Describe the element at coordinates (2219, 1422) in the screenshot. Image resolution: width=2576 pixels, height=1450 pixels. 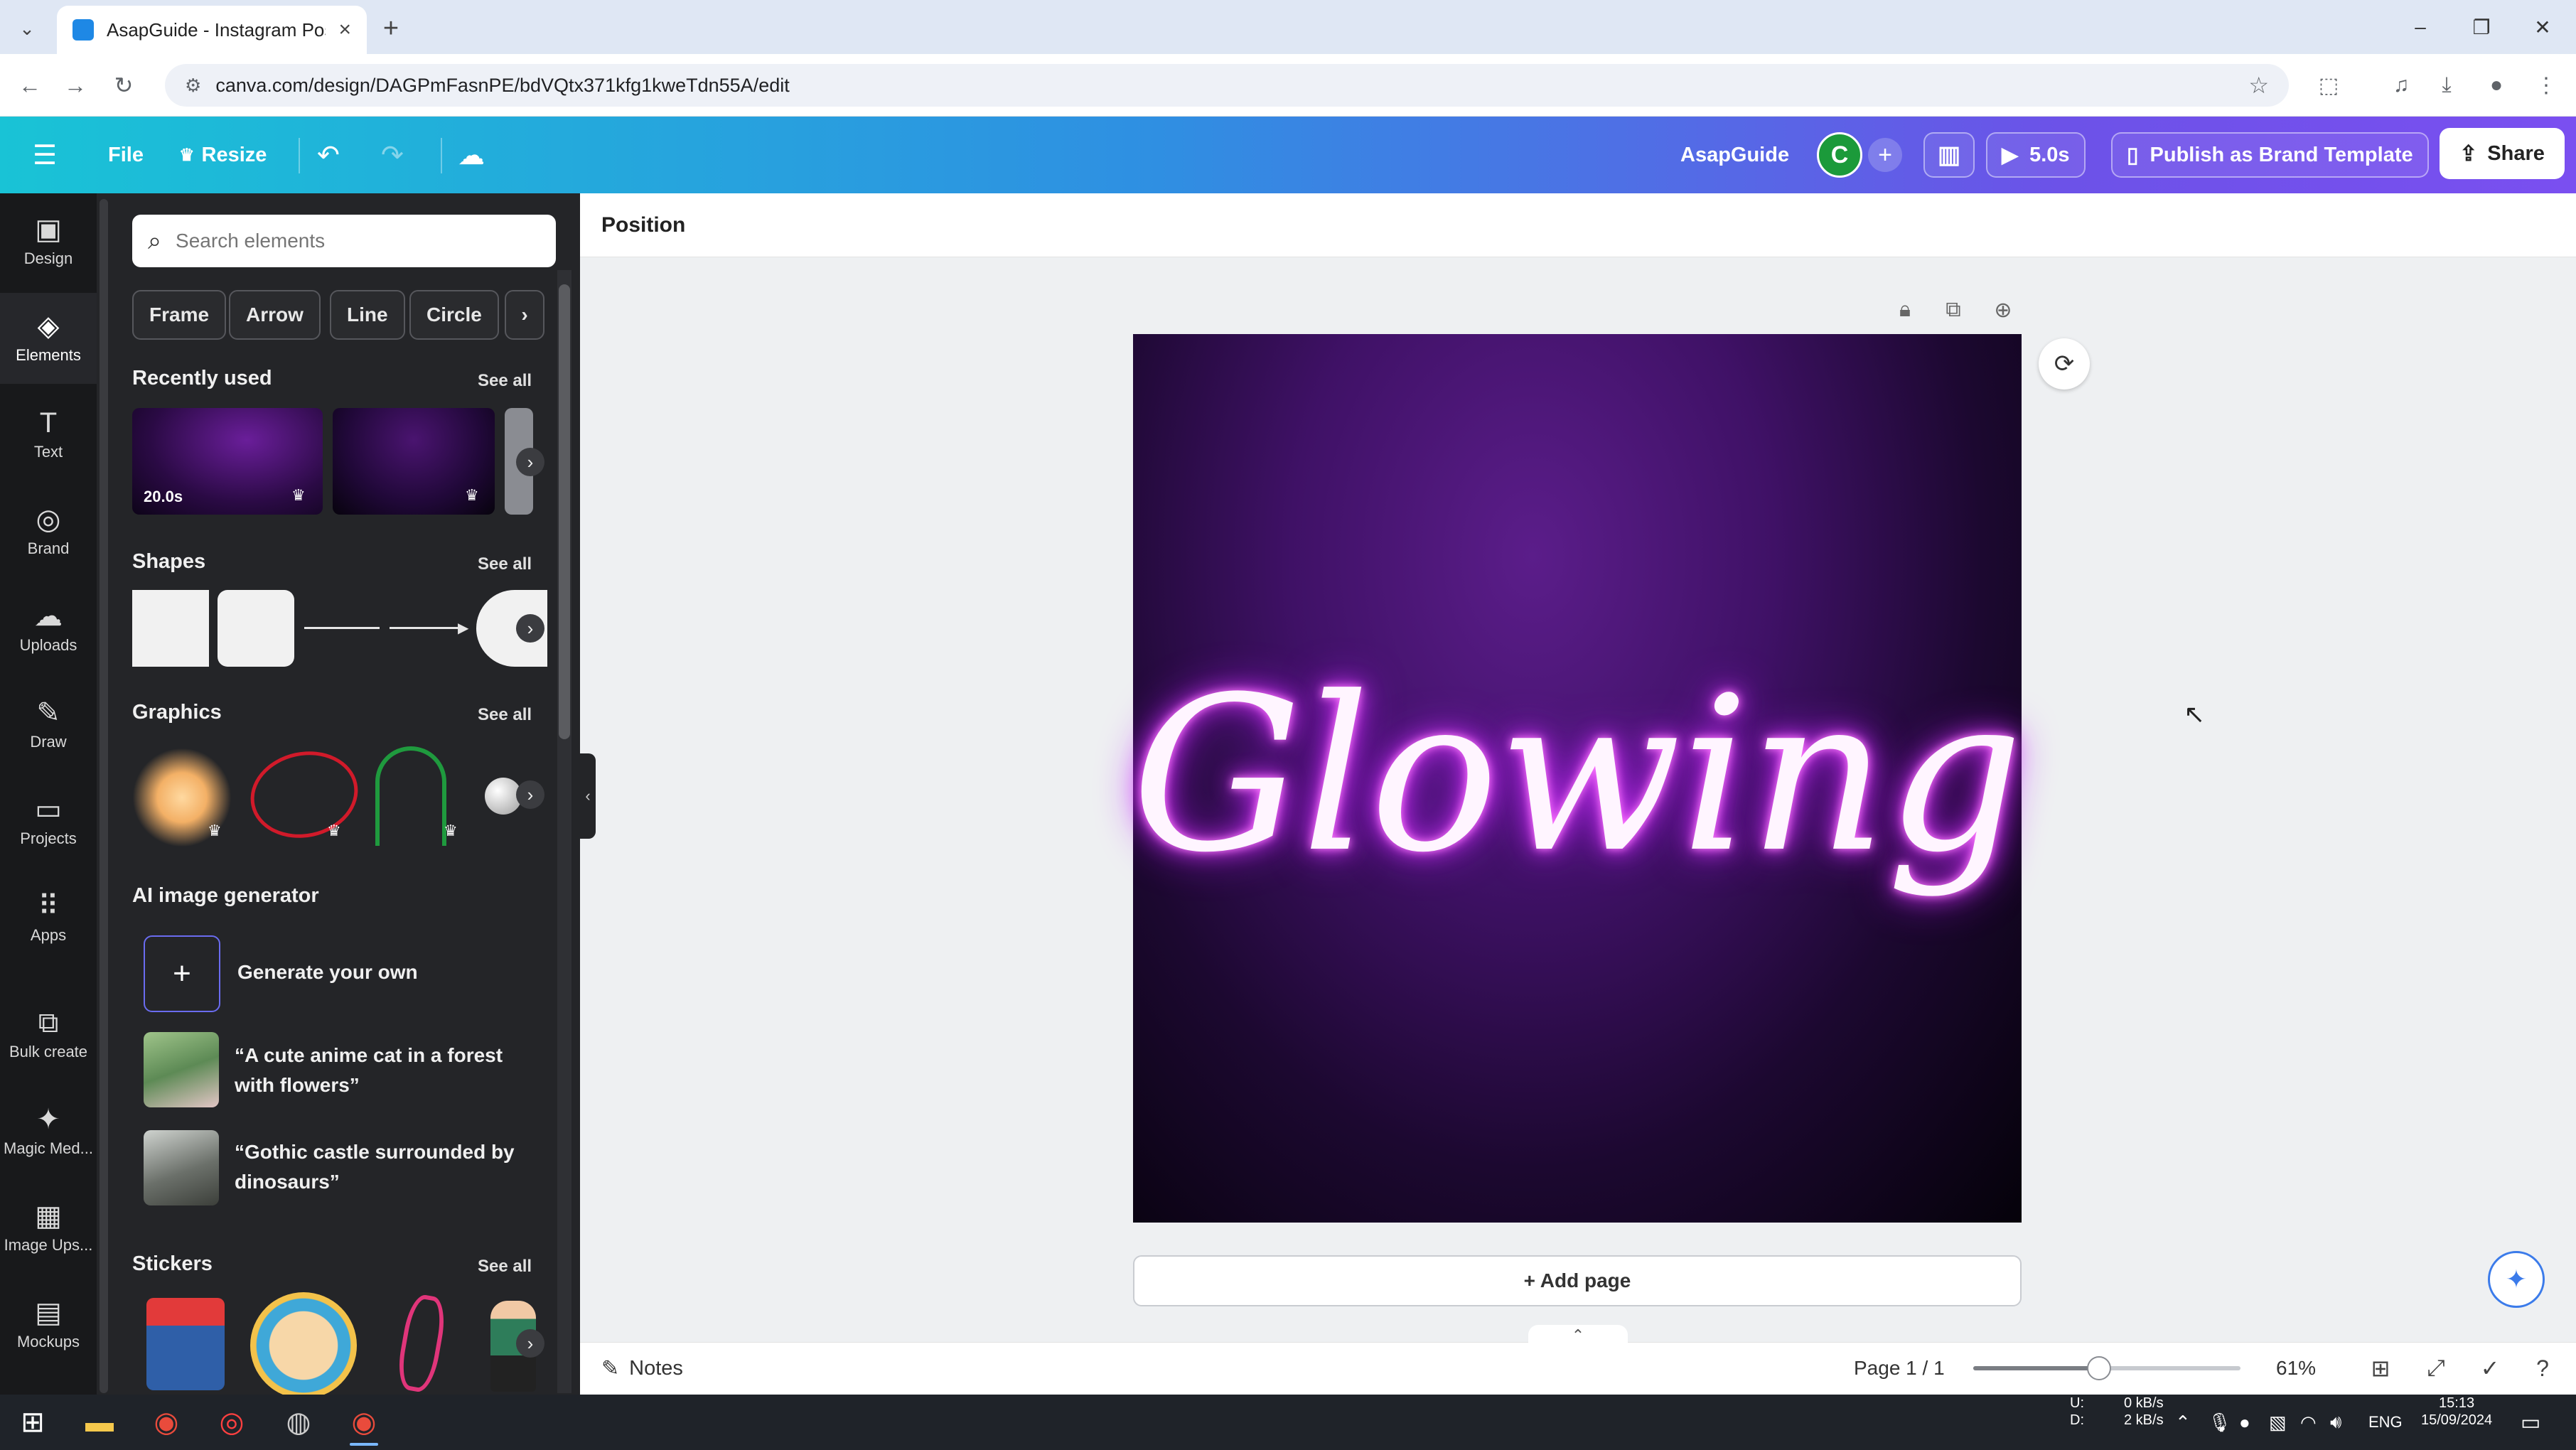
I see `microphone-icon: 🎙︎` at that location.